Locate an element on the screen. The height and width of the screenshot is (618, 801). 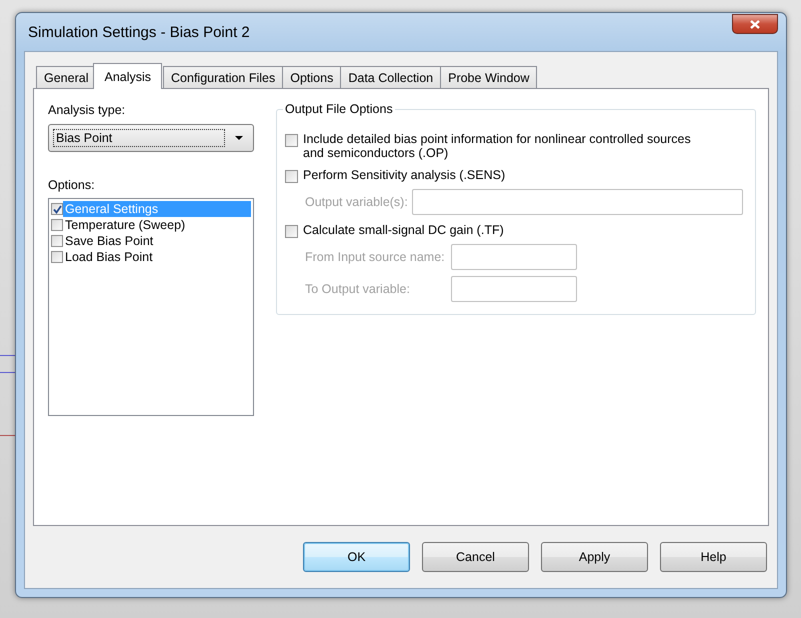
checkbox-label: Calculate small-signal DC gain (.TF) is located at coordinates (403, 230).